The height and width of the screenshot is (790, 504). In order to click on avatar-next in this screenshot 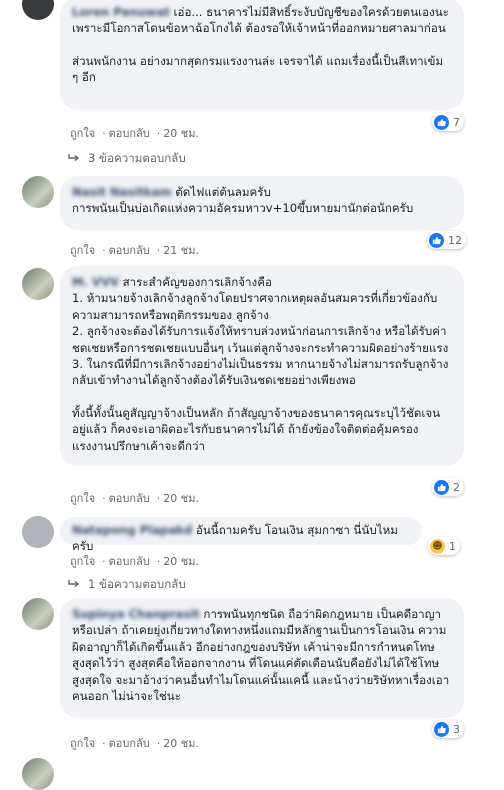, I will do `click(38, 774)`.